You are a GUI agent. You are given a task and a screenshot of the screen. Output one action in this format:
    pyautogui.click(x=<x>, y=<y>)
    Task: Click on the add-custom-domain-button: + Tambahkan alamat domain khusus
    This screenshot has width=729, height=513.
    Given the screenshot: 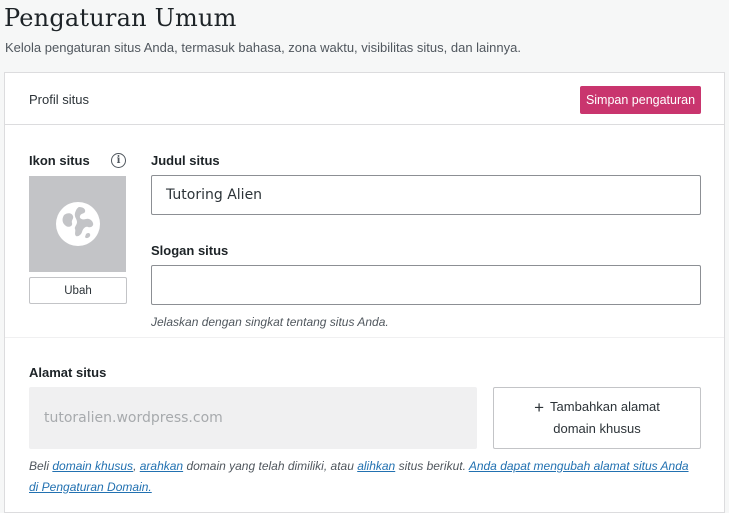 What is the action you would take?
    pyautogui.click(x=597, y=418)
    